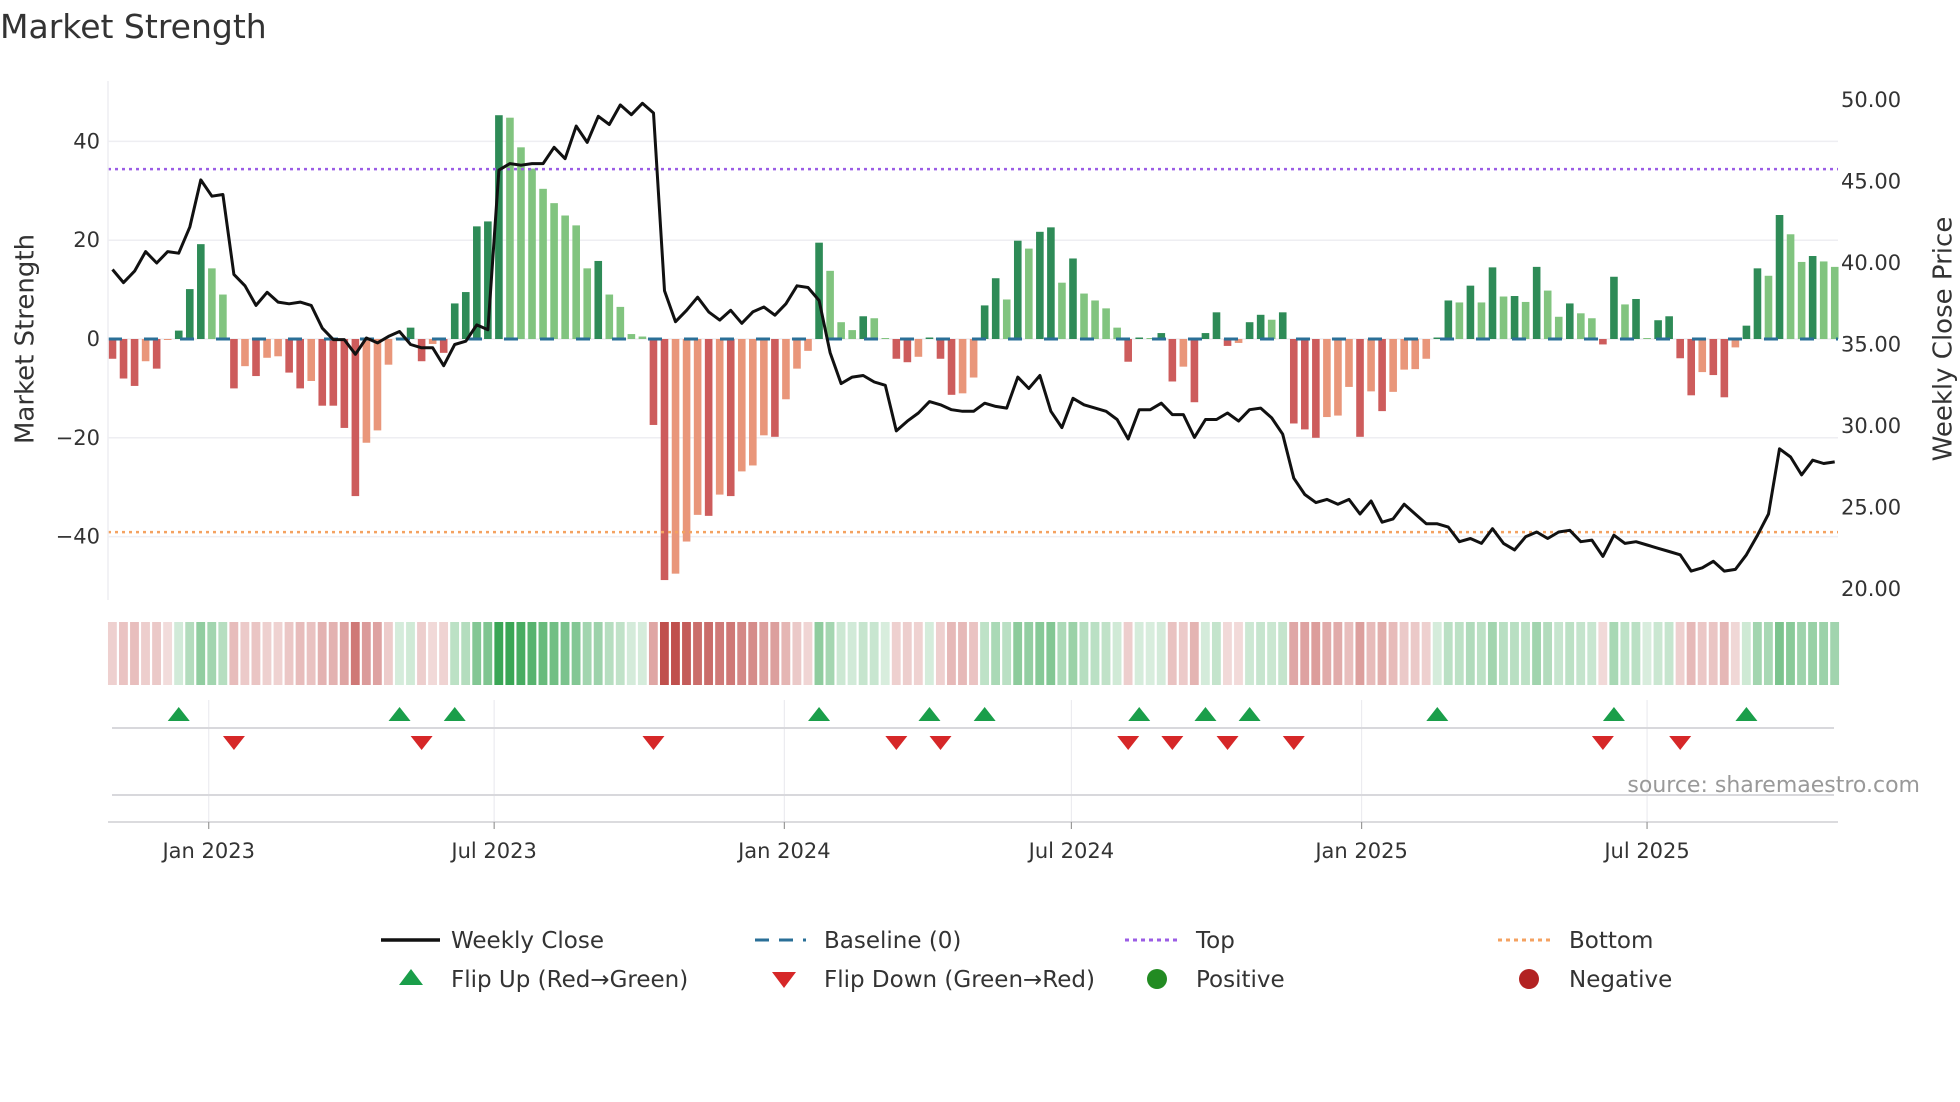 The image size is (1960, 1102). I want to click on legend-bottom: Bottom, so click(1611, 941).